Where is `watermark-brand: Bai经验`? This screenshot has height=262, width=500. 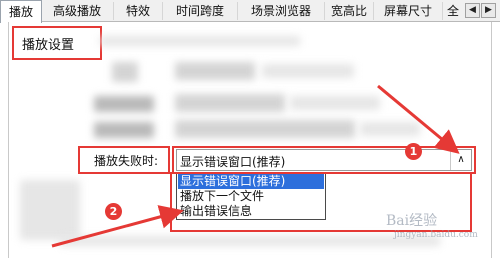
watermark-brand: Bai经验 is located at coordinates (412, 221).